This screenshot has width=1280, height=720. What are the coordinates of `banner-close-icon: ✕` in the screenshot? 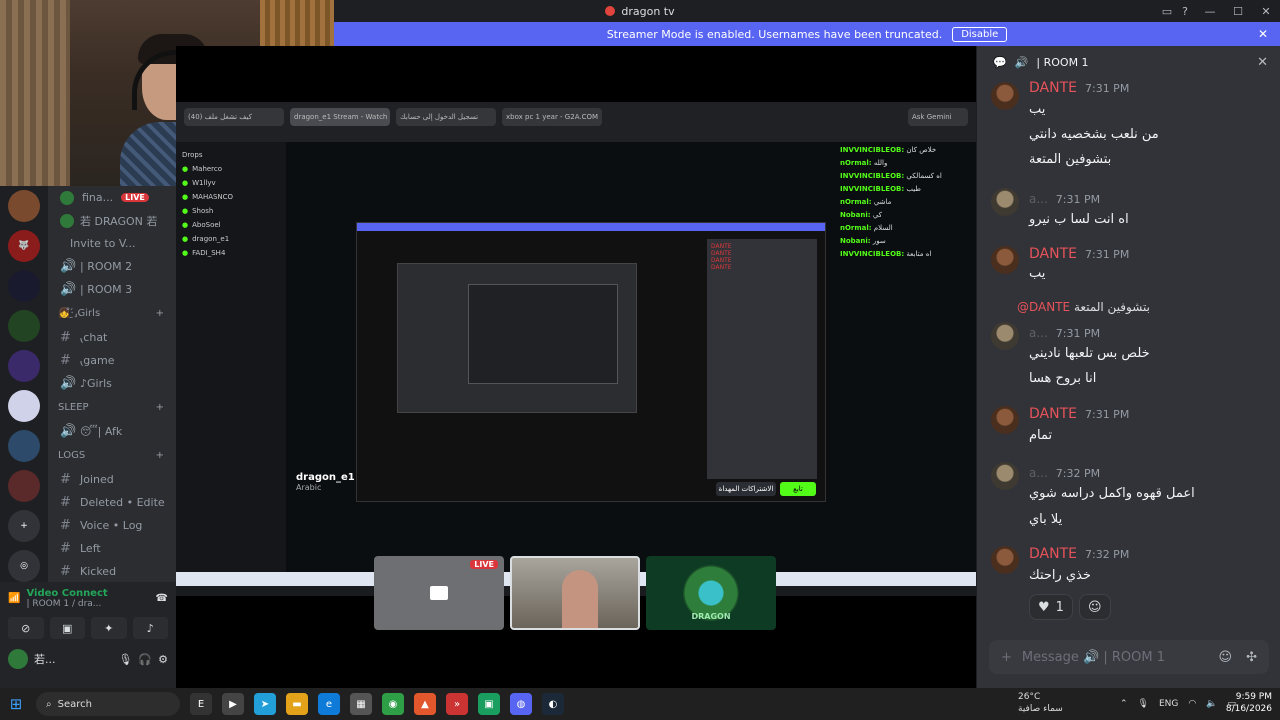 It's located at (1263, 34).